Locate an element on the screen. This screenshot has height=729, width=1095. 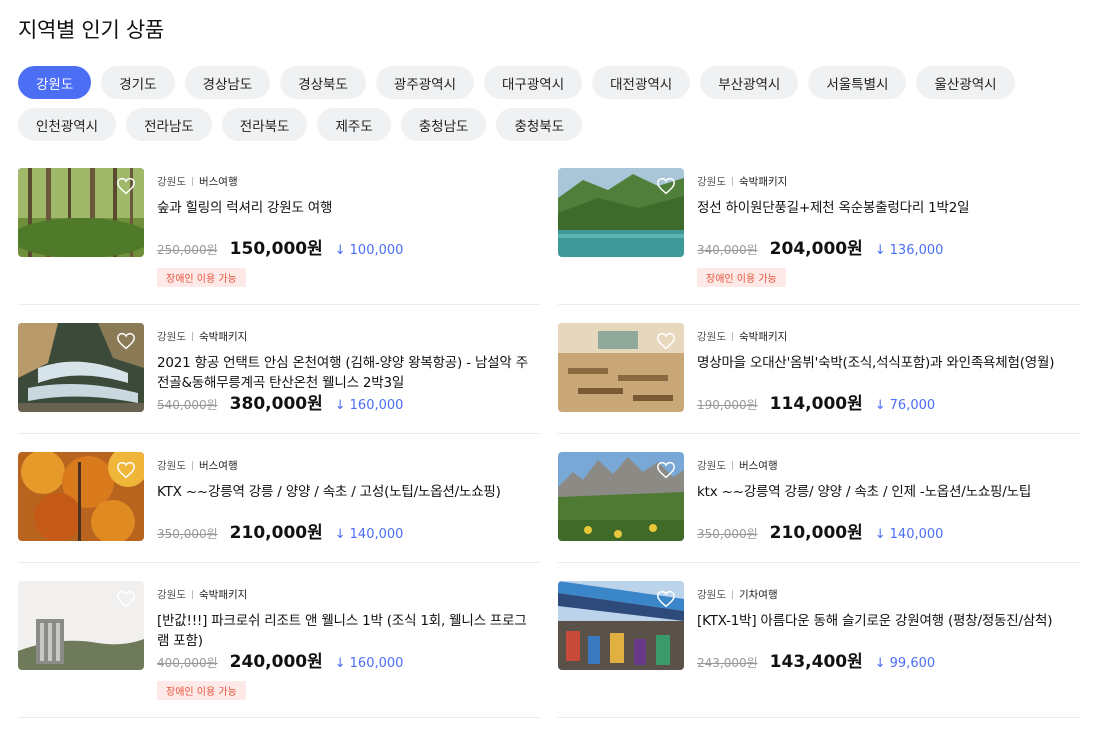
price-row: 340,000원 204,000원 ↓ 136,000 is located at coordinates (820, 246).